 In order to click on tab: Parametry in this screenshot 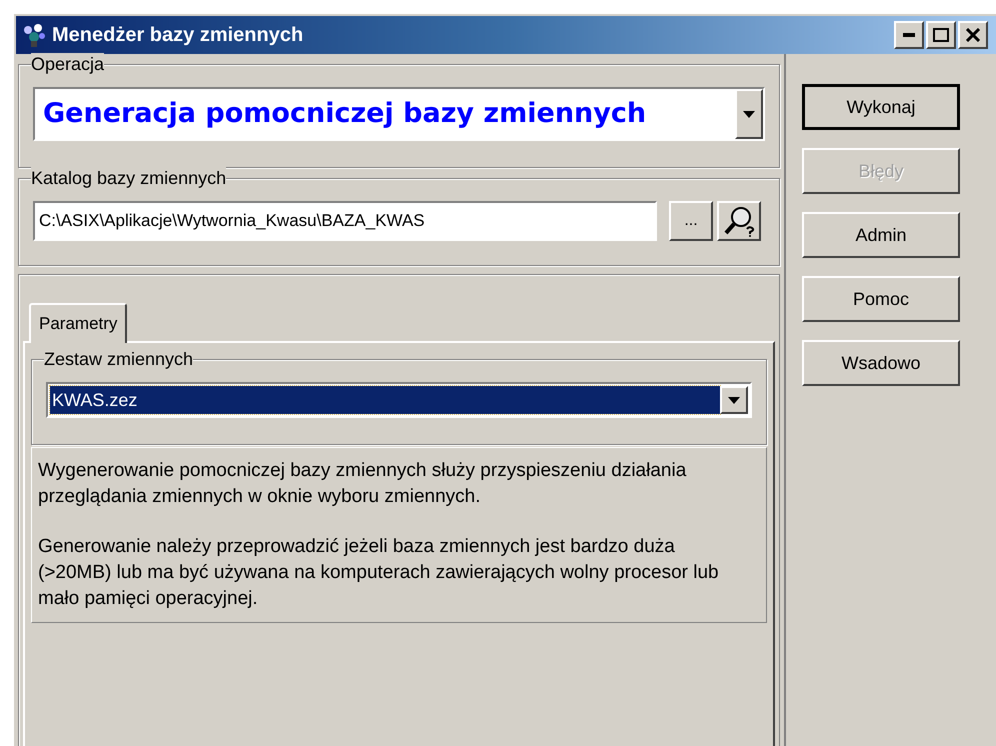, I will do `click(78, 323)`.